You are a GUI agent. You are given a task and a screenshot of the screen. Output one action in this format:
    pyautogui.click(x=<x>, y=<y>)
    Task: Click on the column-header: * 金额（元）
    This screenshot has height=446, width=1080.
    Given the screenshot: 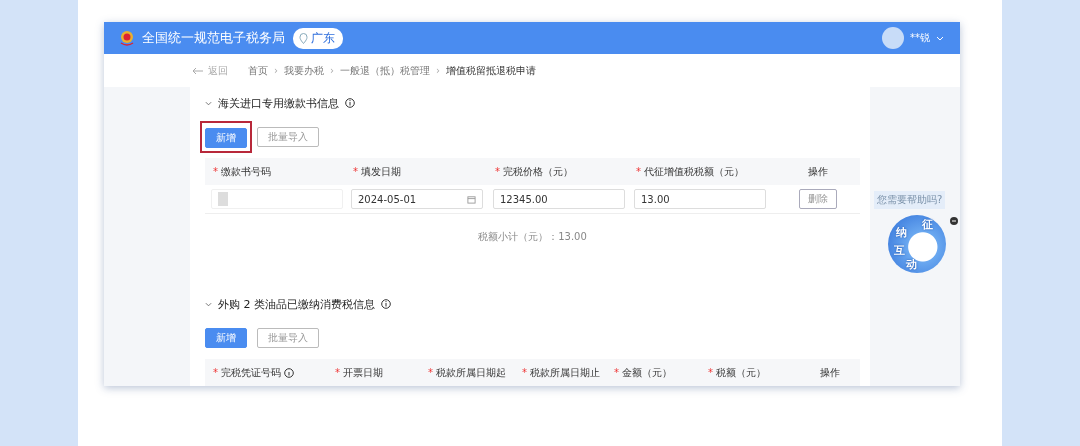 What is the action you would take?
    pyautogui.click(x=643, y=372)
    